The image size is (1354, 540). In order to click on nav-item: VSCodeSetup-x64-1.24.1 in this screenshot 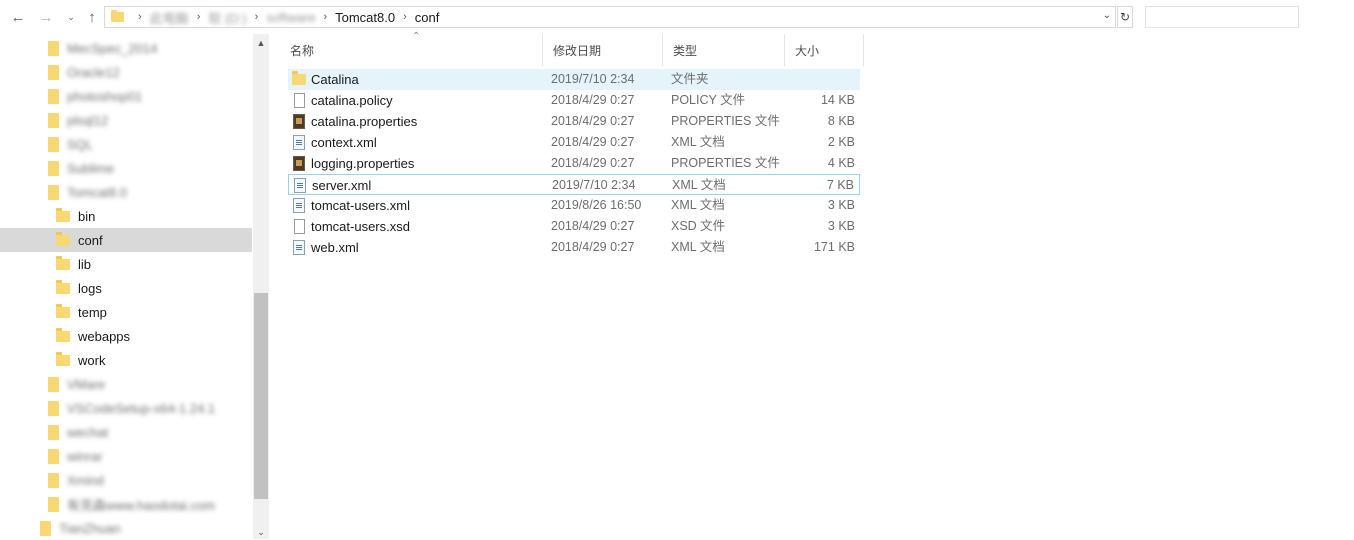, I will do `click(126, 408)`.